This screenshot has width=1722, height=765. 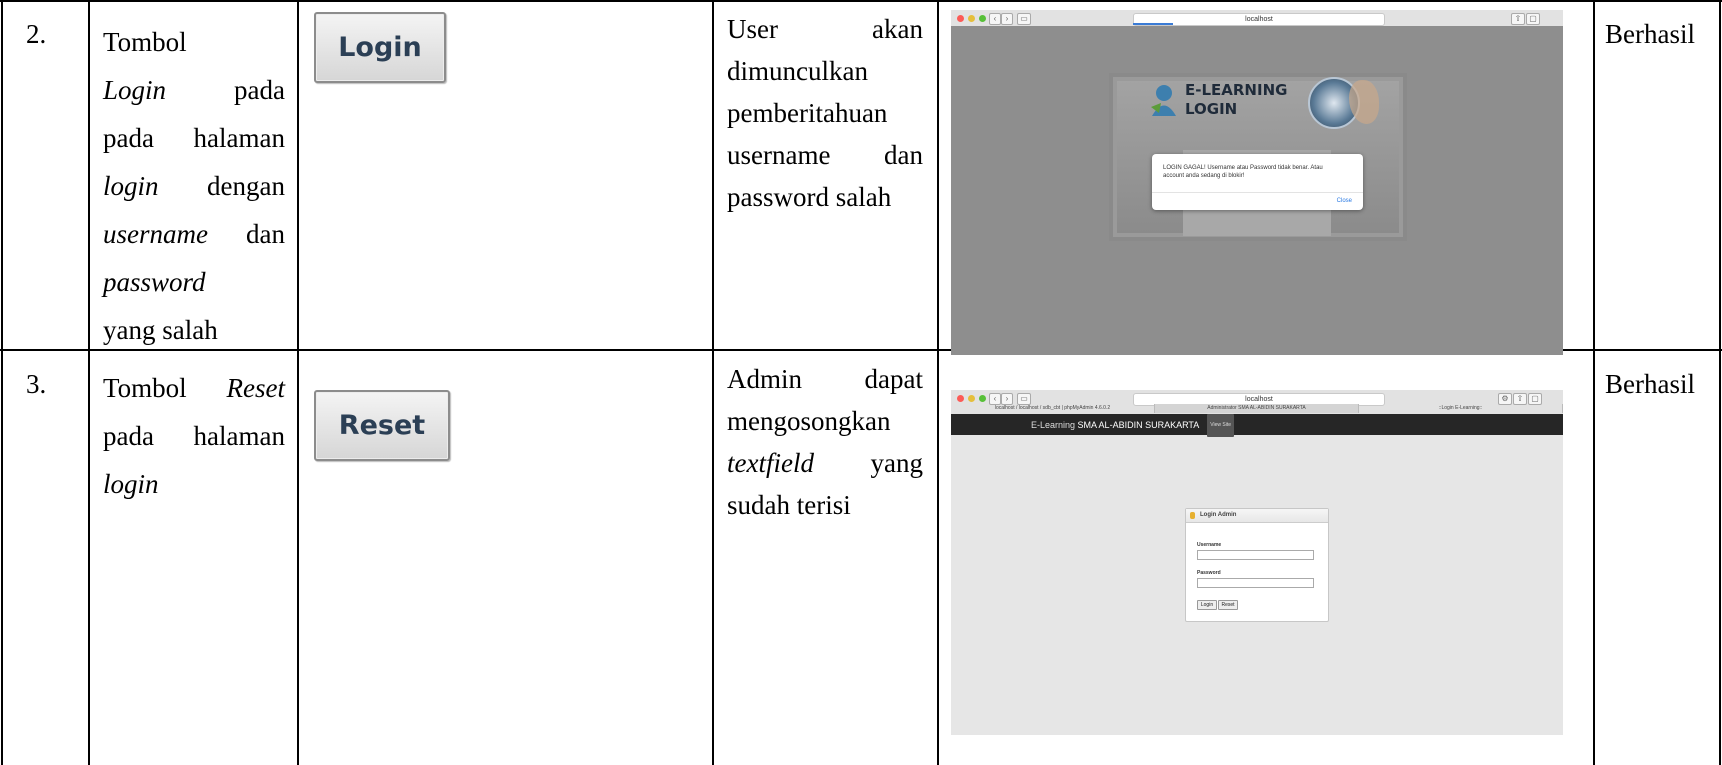 What do you see at coordinates (1209, 545) in the screenshot?
I see `username-label: Username` at bounding box center [1209, 545].